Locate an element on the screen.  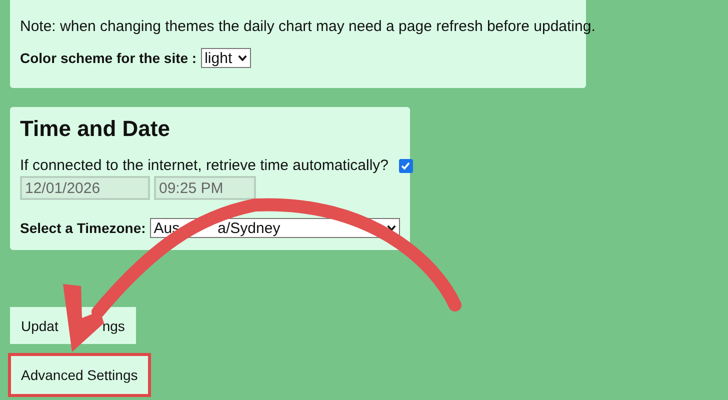
field-label: Select a Timezone: is located at coordinates (83, 228).